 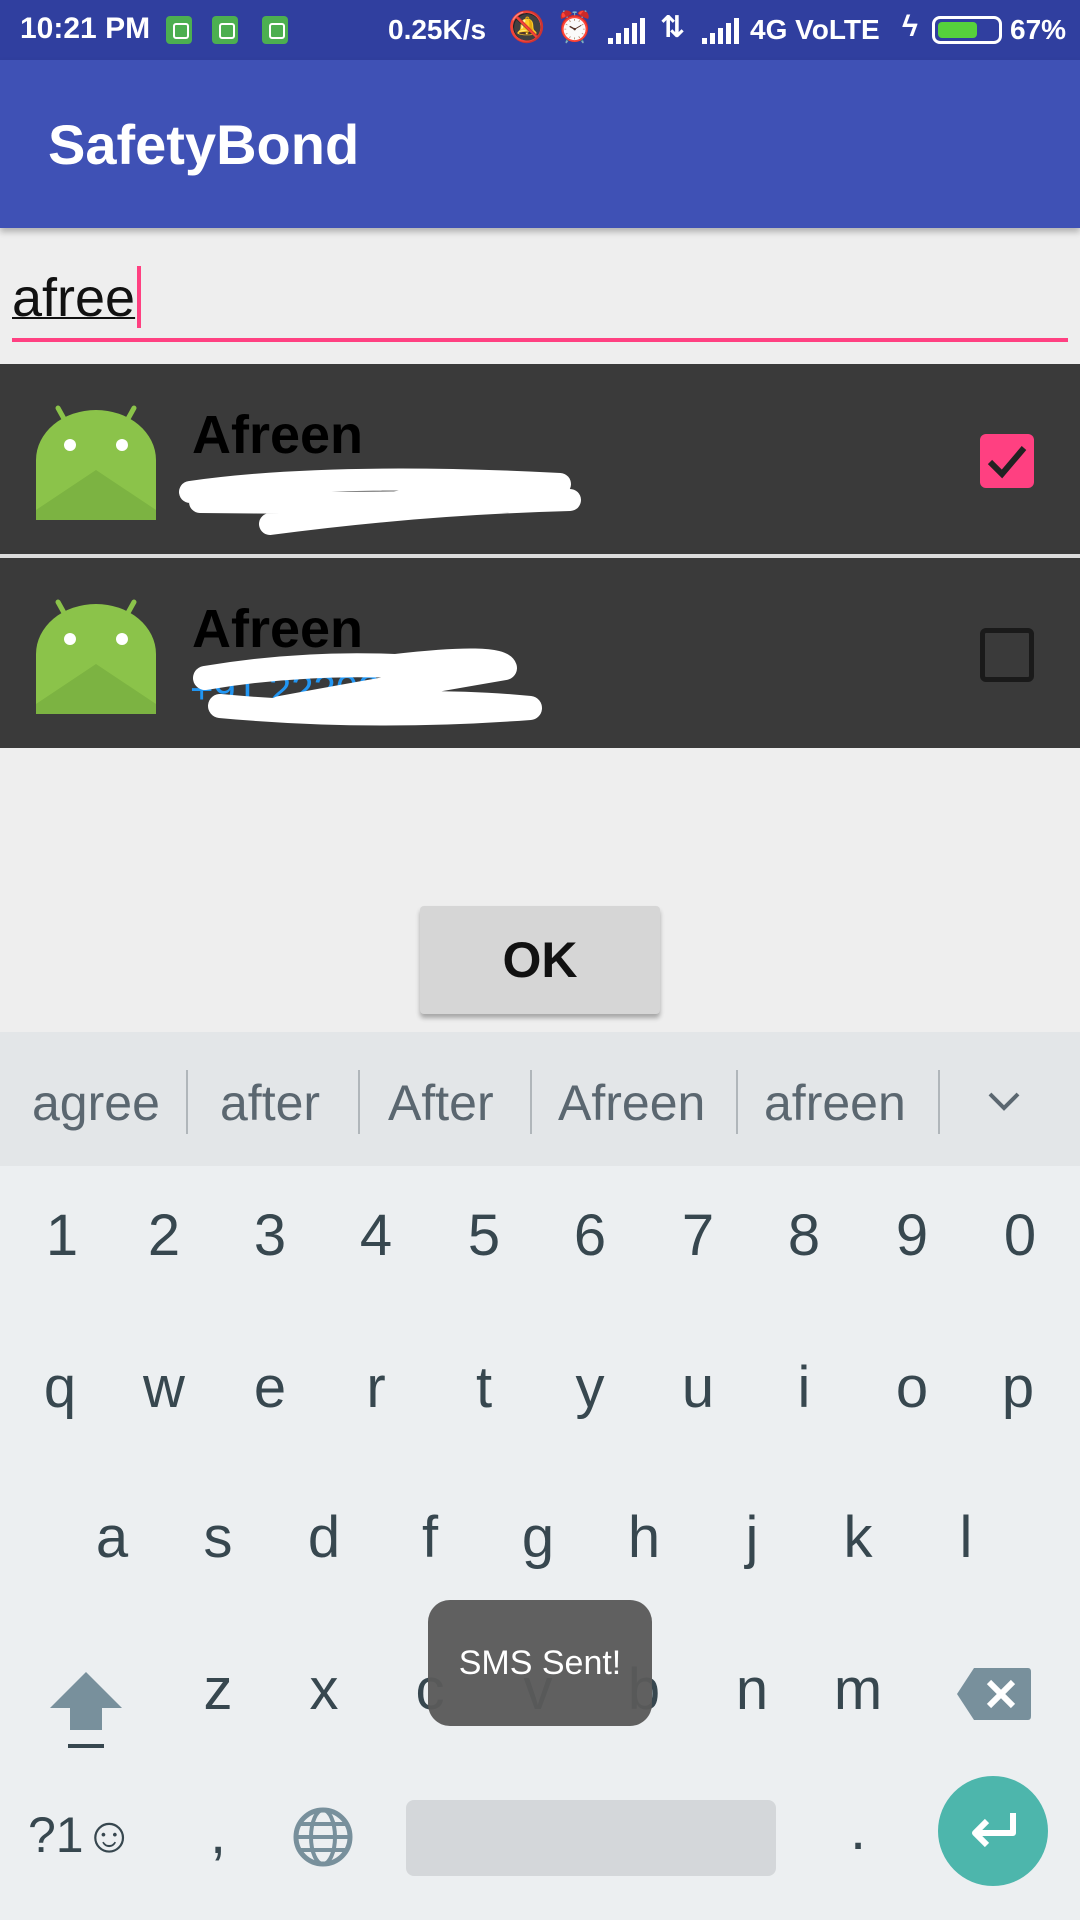 What do you see at coordinates (538, 1537) in the screenshot?
I see `key-g: g` at bounding box center [538, 1537].